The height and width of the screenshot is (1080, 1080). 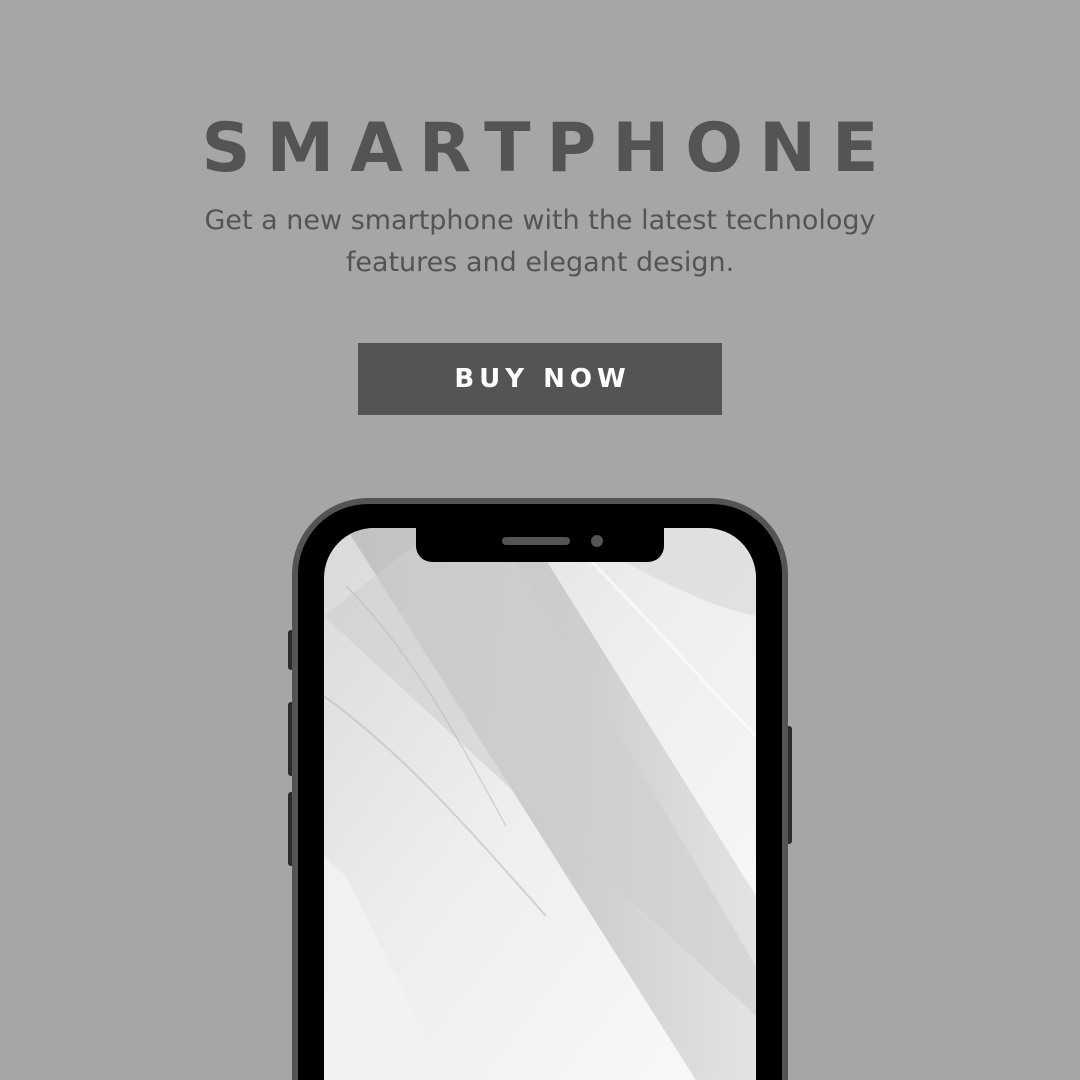 I want to click on speaker-grille, so click(x=536, y=541).